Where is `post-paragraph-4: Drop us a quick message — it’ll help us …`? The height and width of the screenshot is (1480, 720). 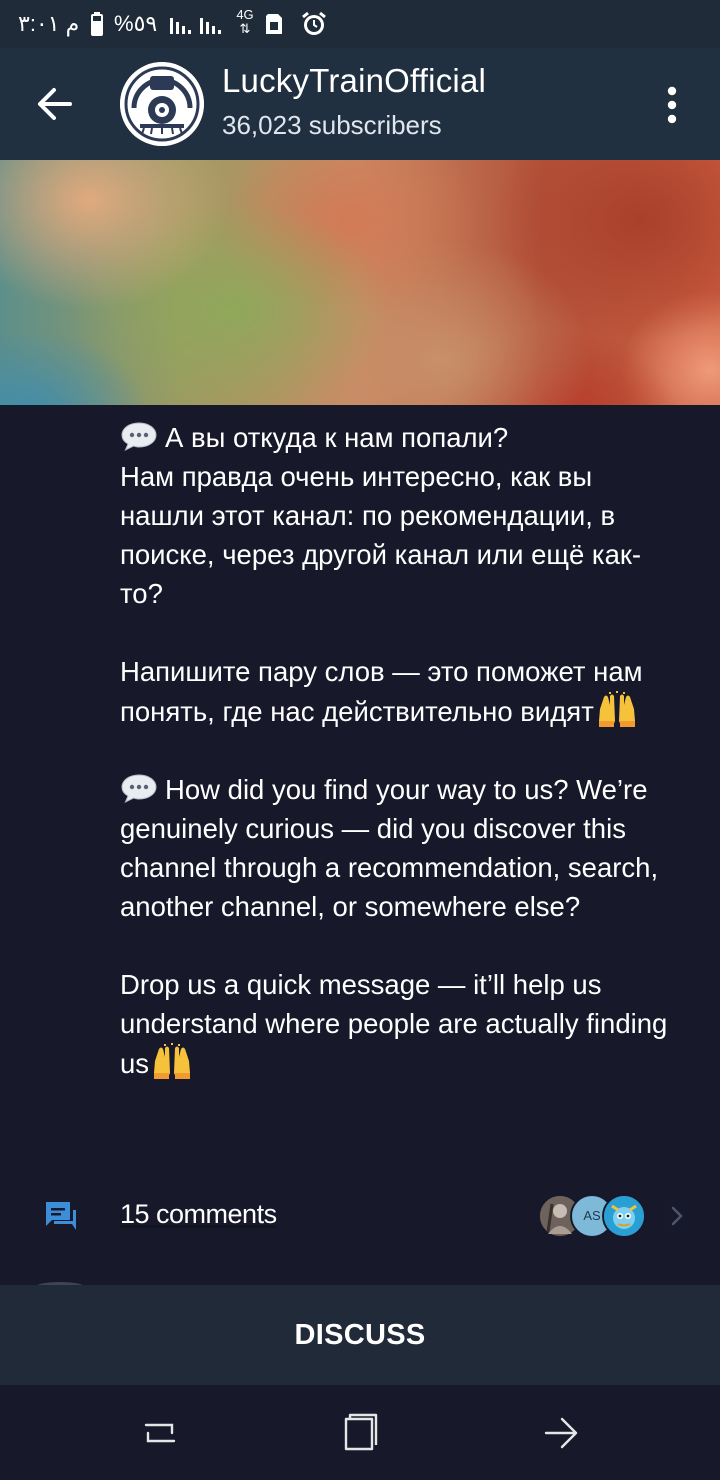 post-paragraph-4: Drop us a quick message — it’ll help us … is located at coordinates (400, 1024).